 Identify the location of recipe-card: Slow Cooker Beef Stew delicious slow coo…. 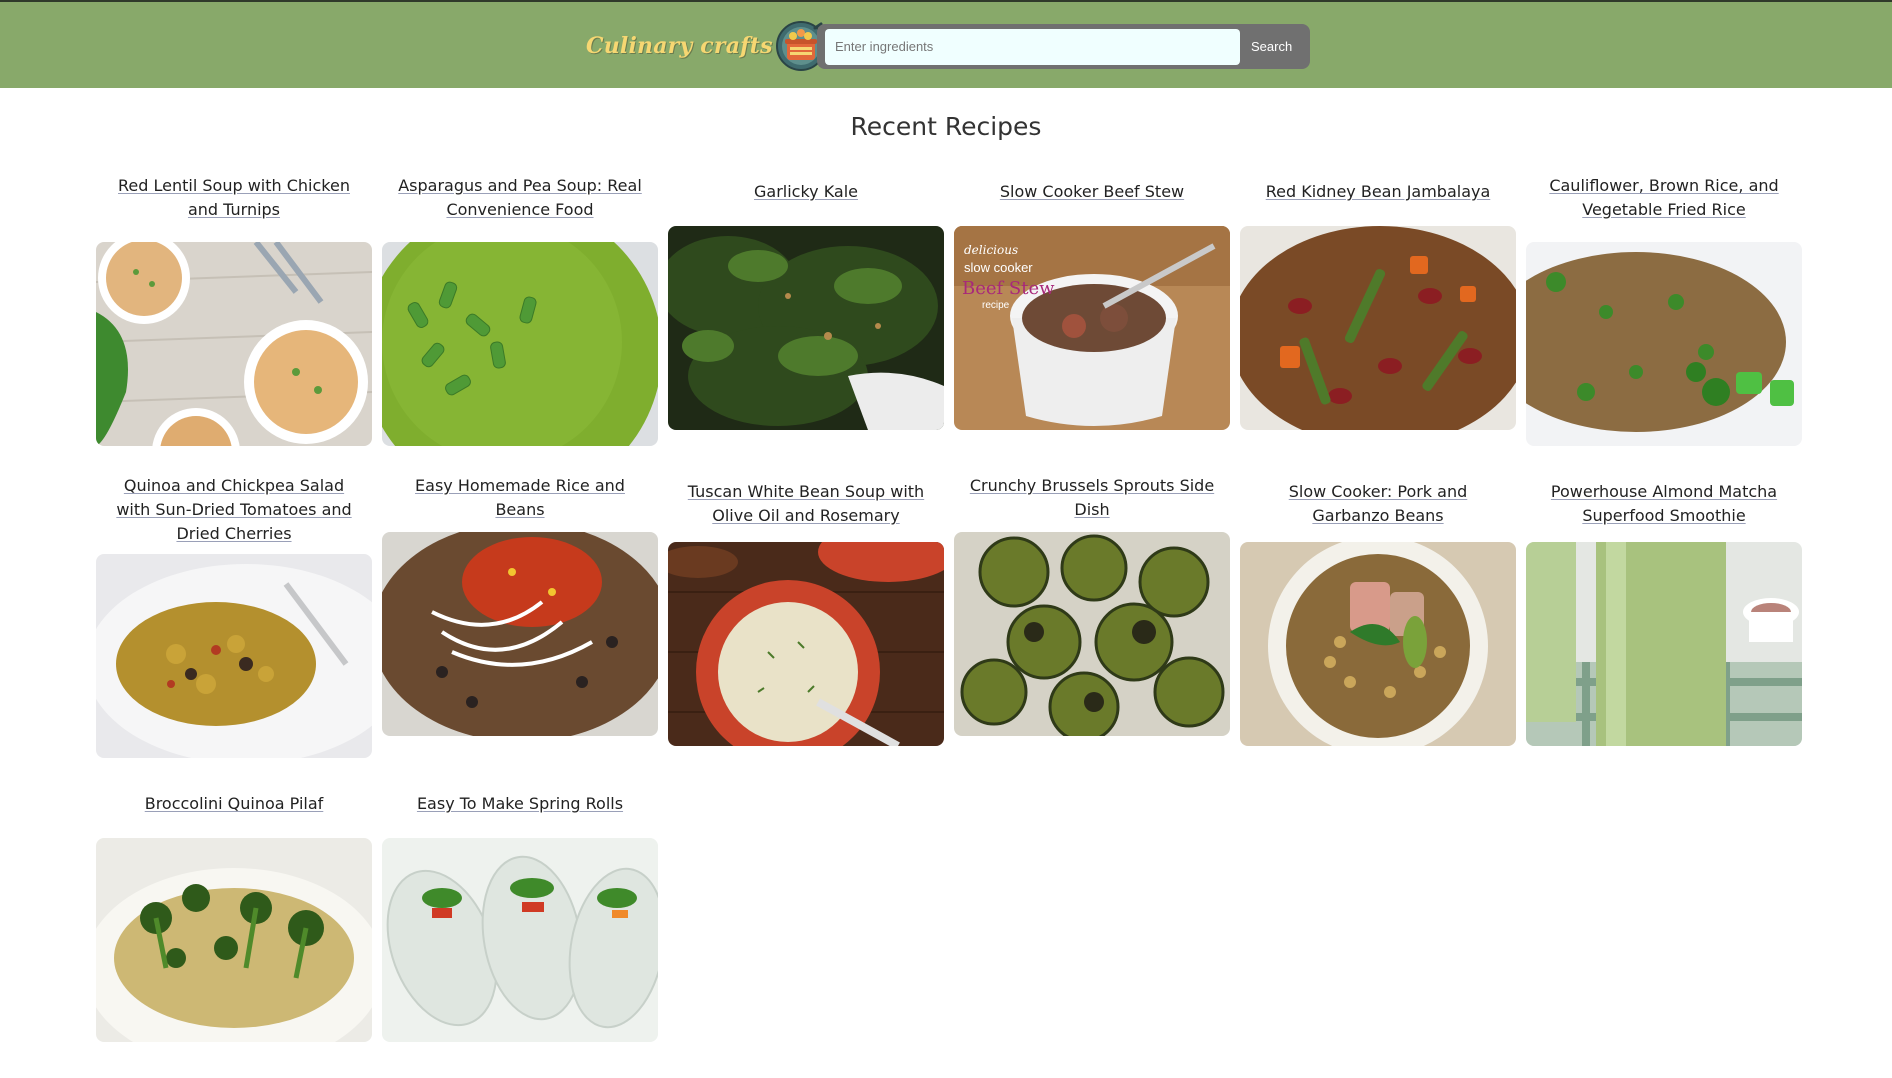
(1092, 313).